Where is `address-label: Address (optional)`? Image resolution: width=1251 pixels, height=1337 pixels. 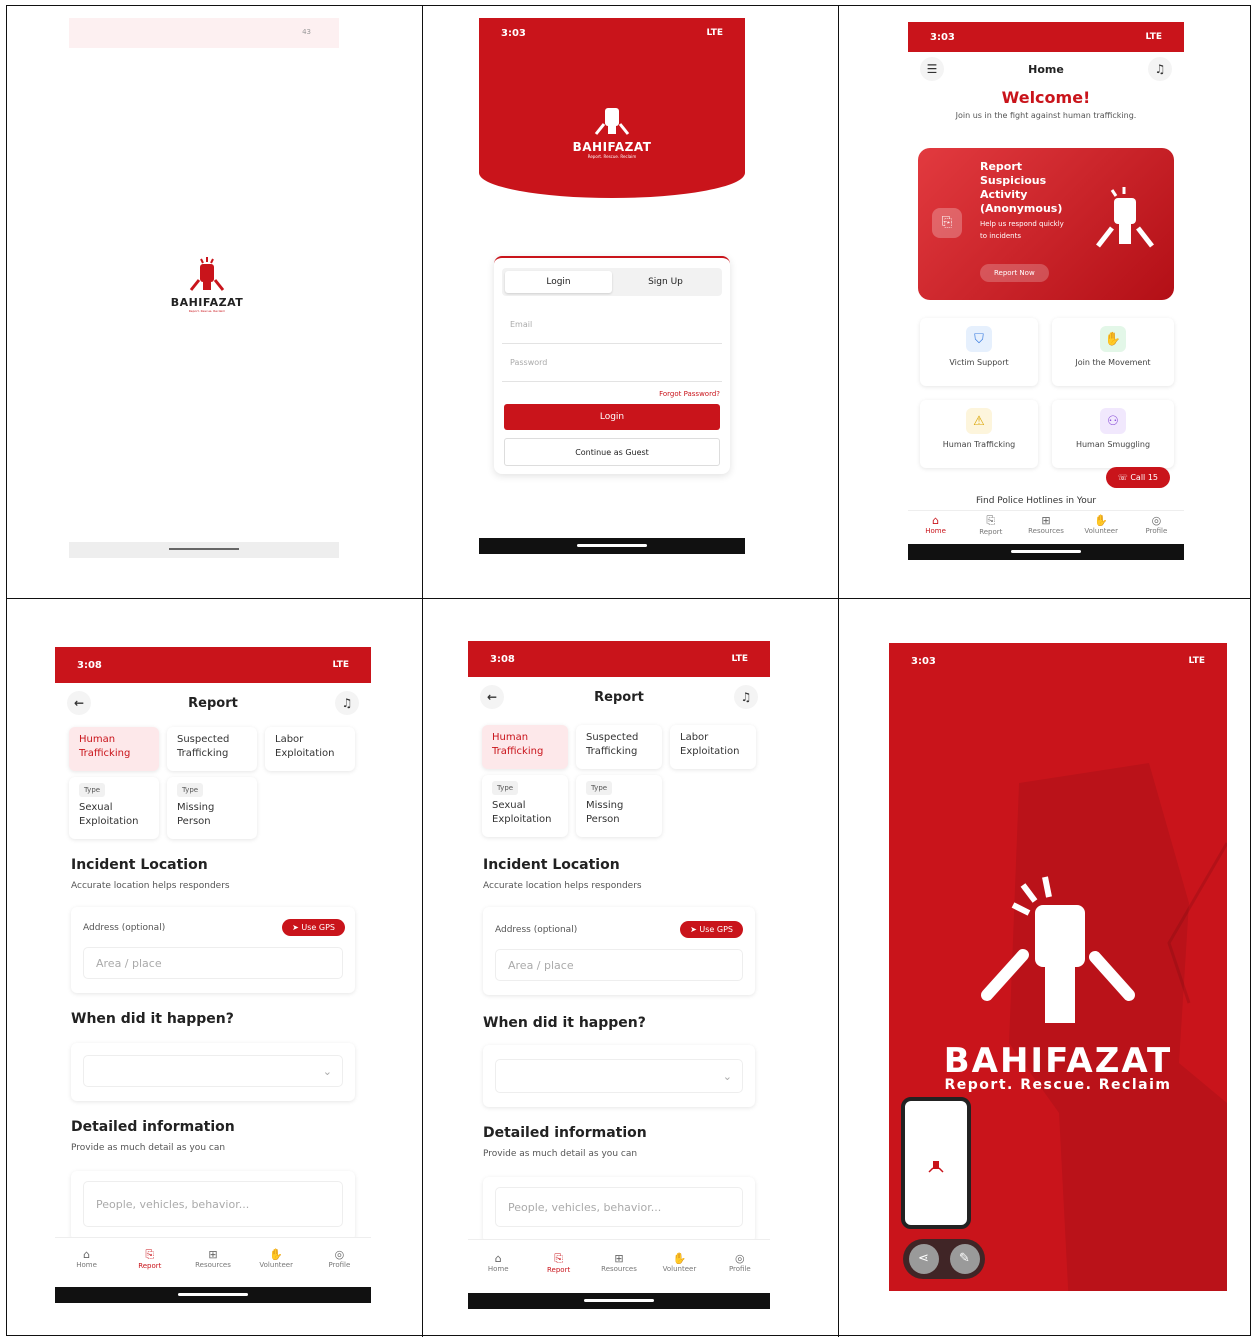
address-label: Address (optional) is located at coordinates (536, 930).